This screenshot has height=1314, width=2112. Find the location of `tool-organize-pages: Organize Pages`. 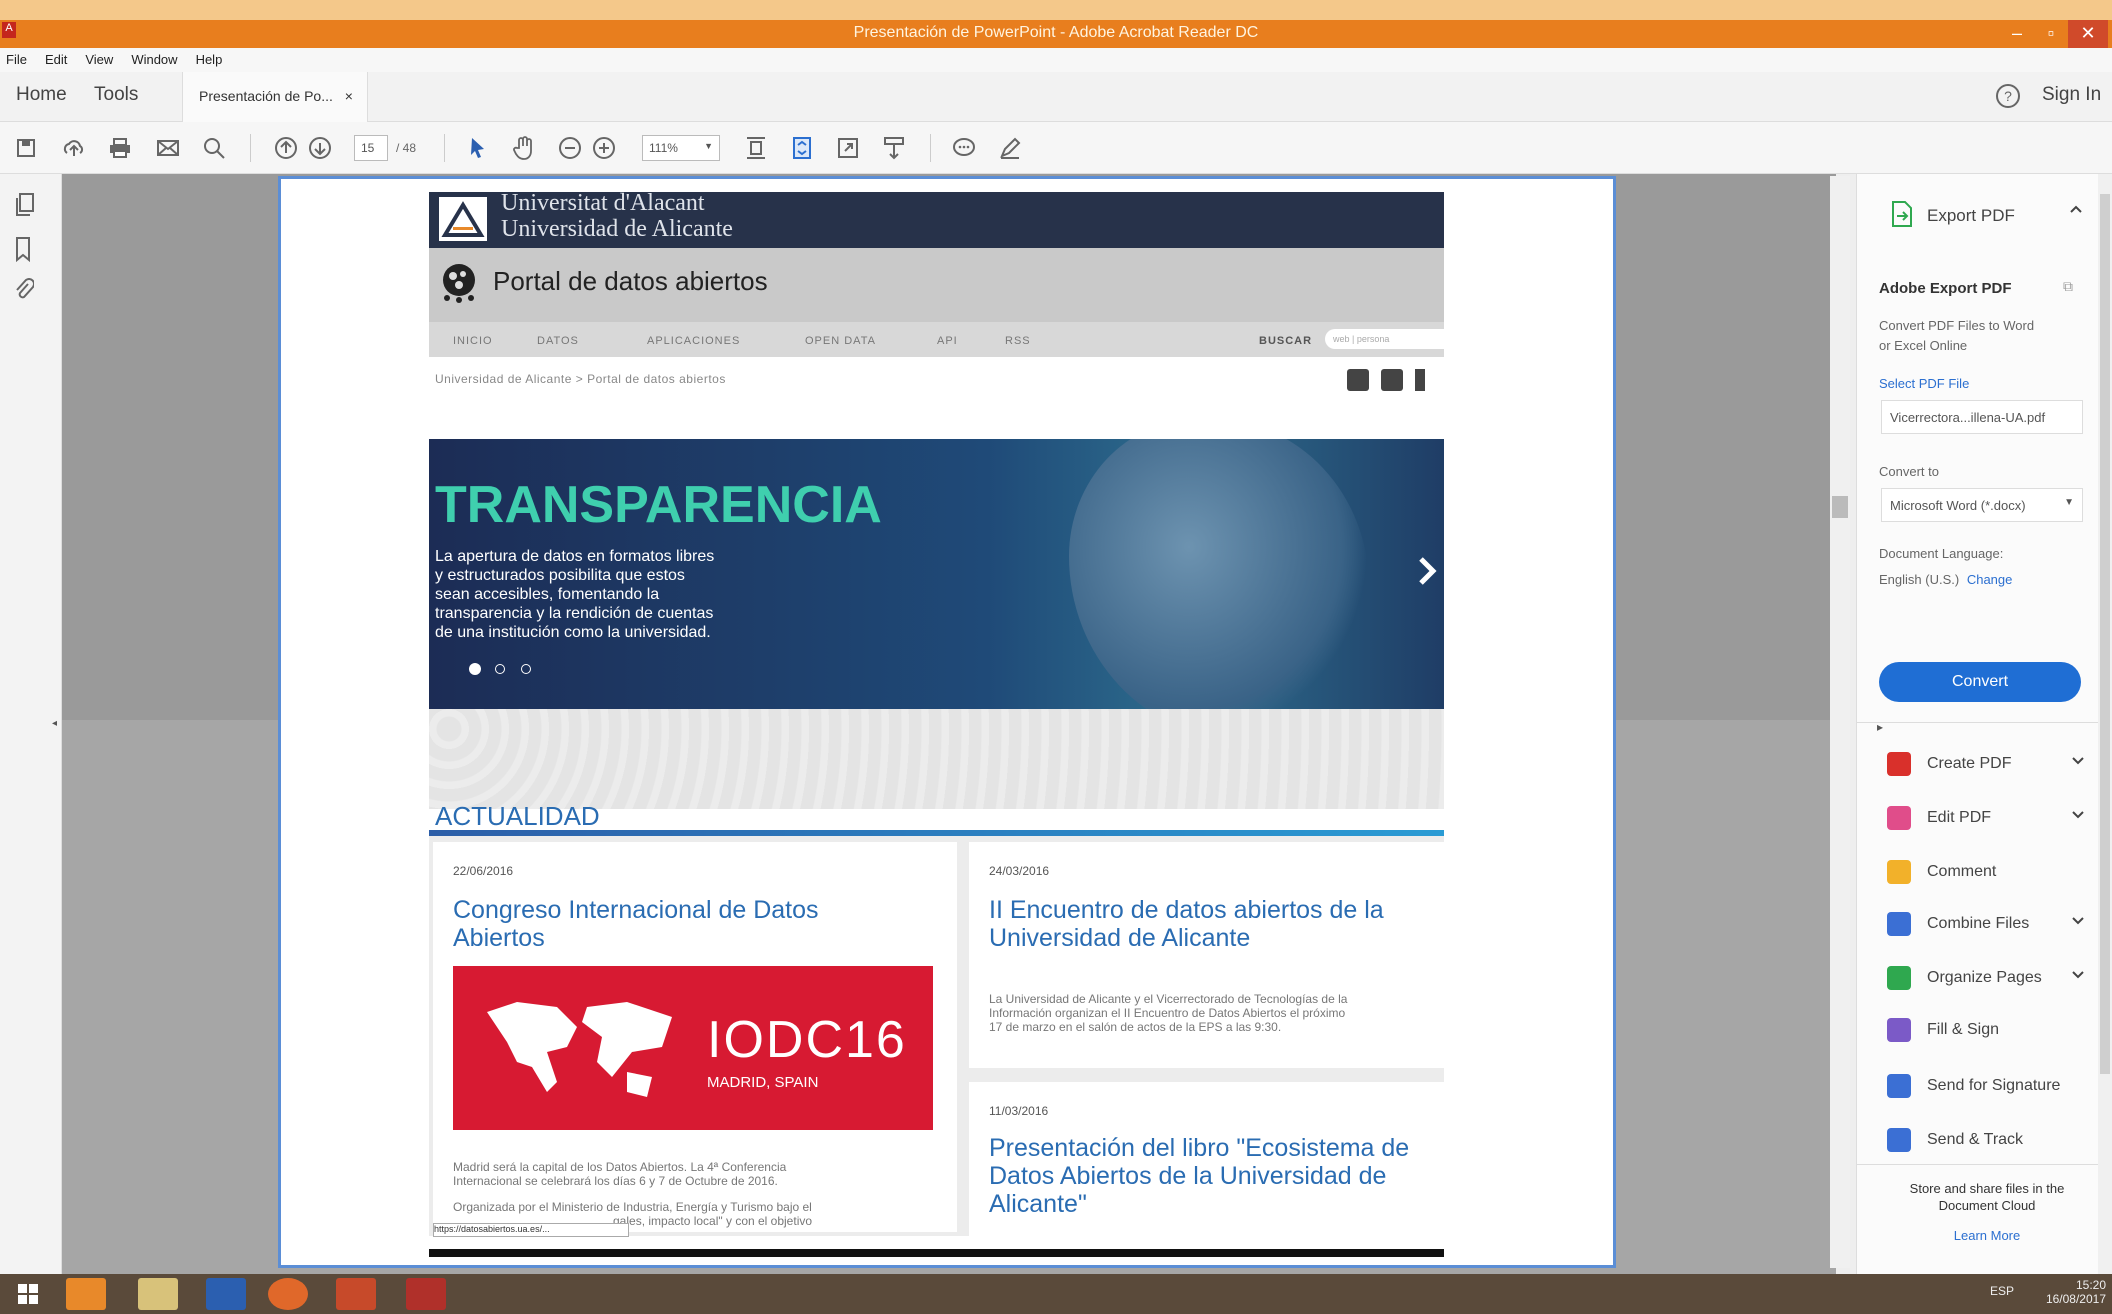

tool-organize-pages: Organize Pages is located at coordinates (1984, 980).